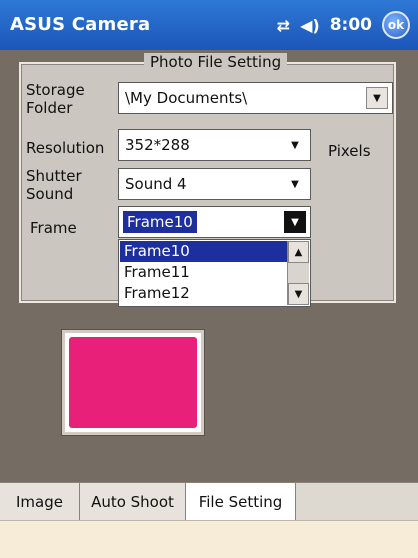 This screenshot has width=418, height=558. I want to click on tab-bar: Image Auto Shoot File Setting, so click(209, 501).